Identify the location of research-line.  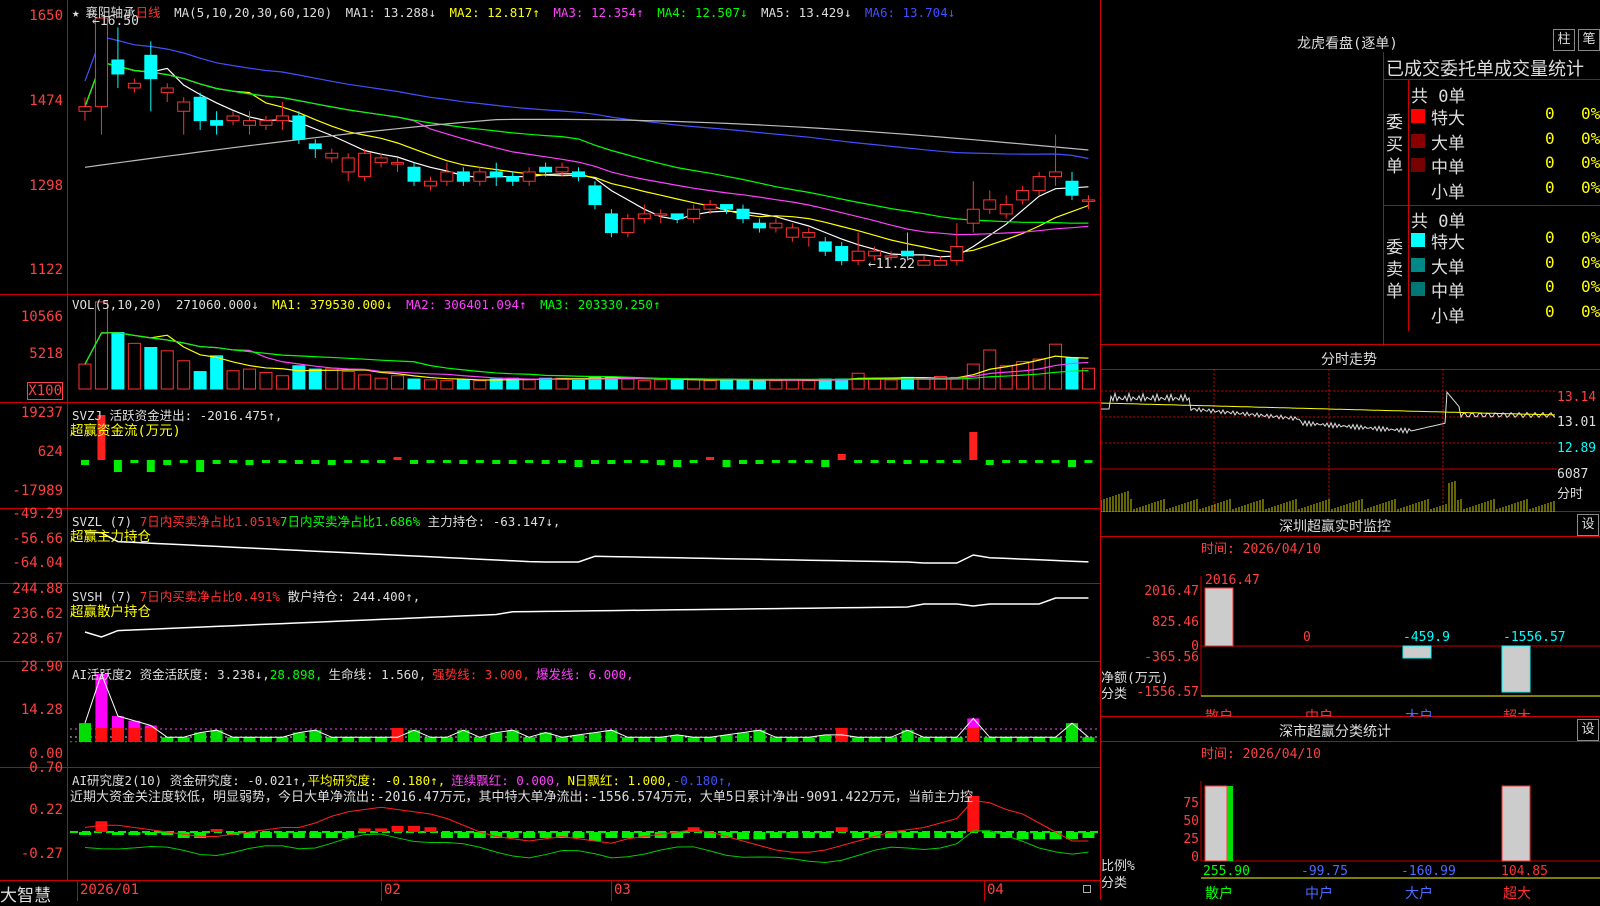
(586, 826).